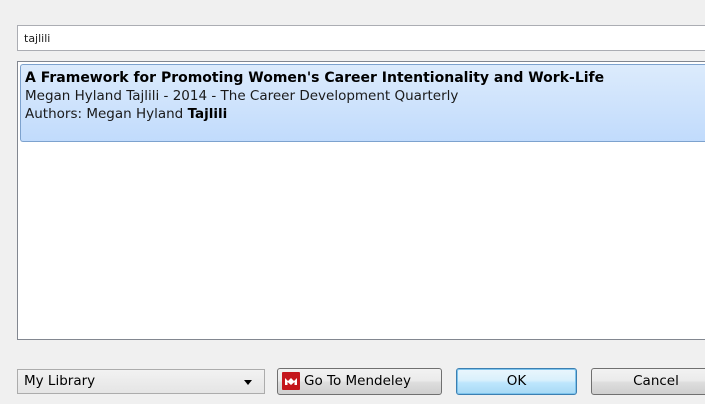  Describe the element at coordinates (60, 381) in the screenshot. I see `library-dropdown-value: My Library` at that location.